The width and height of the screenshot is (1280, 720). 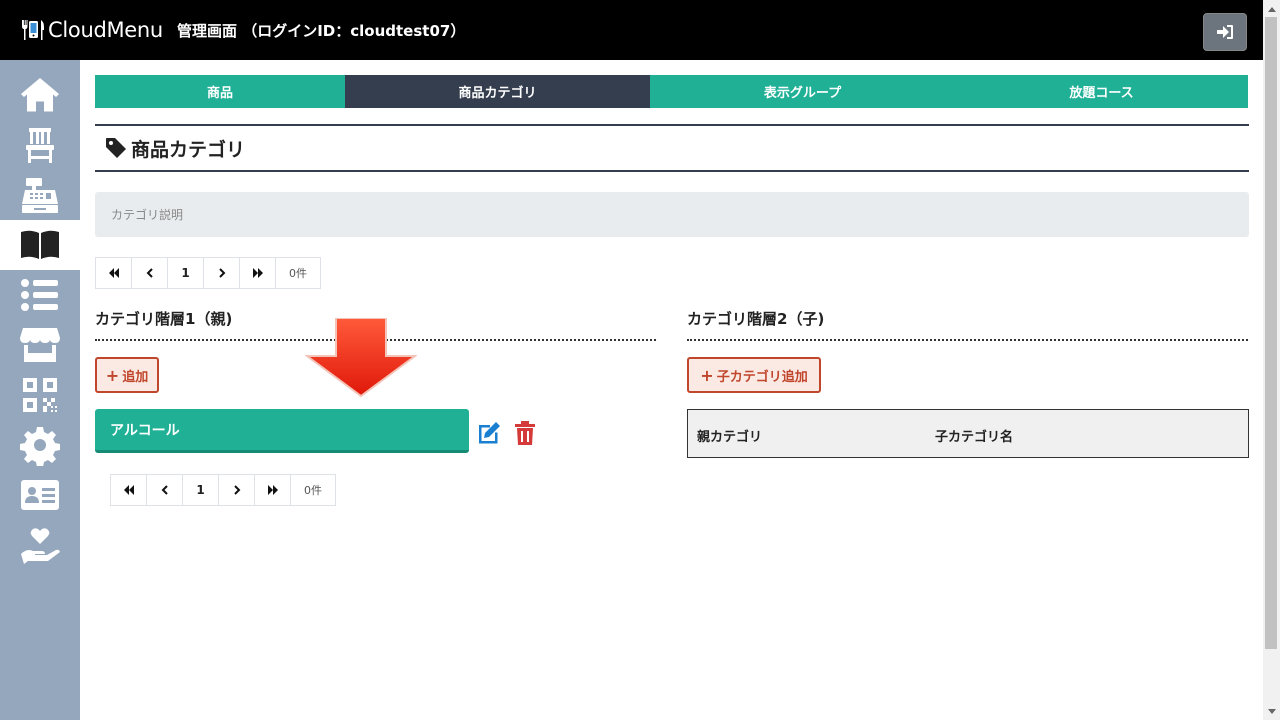 I want to click on sidebar-nav, so click(x=40, y=390).